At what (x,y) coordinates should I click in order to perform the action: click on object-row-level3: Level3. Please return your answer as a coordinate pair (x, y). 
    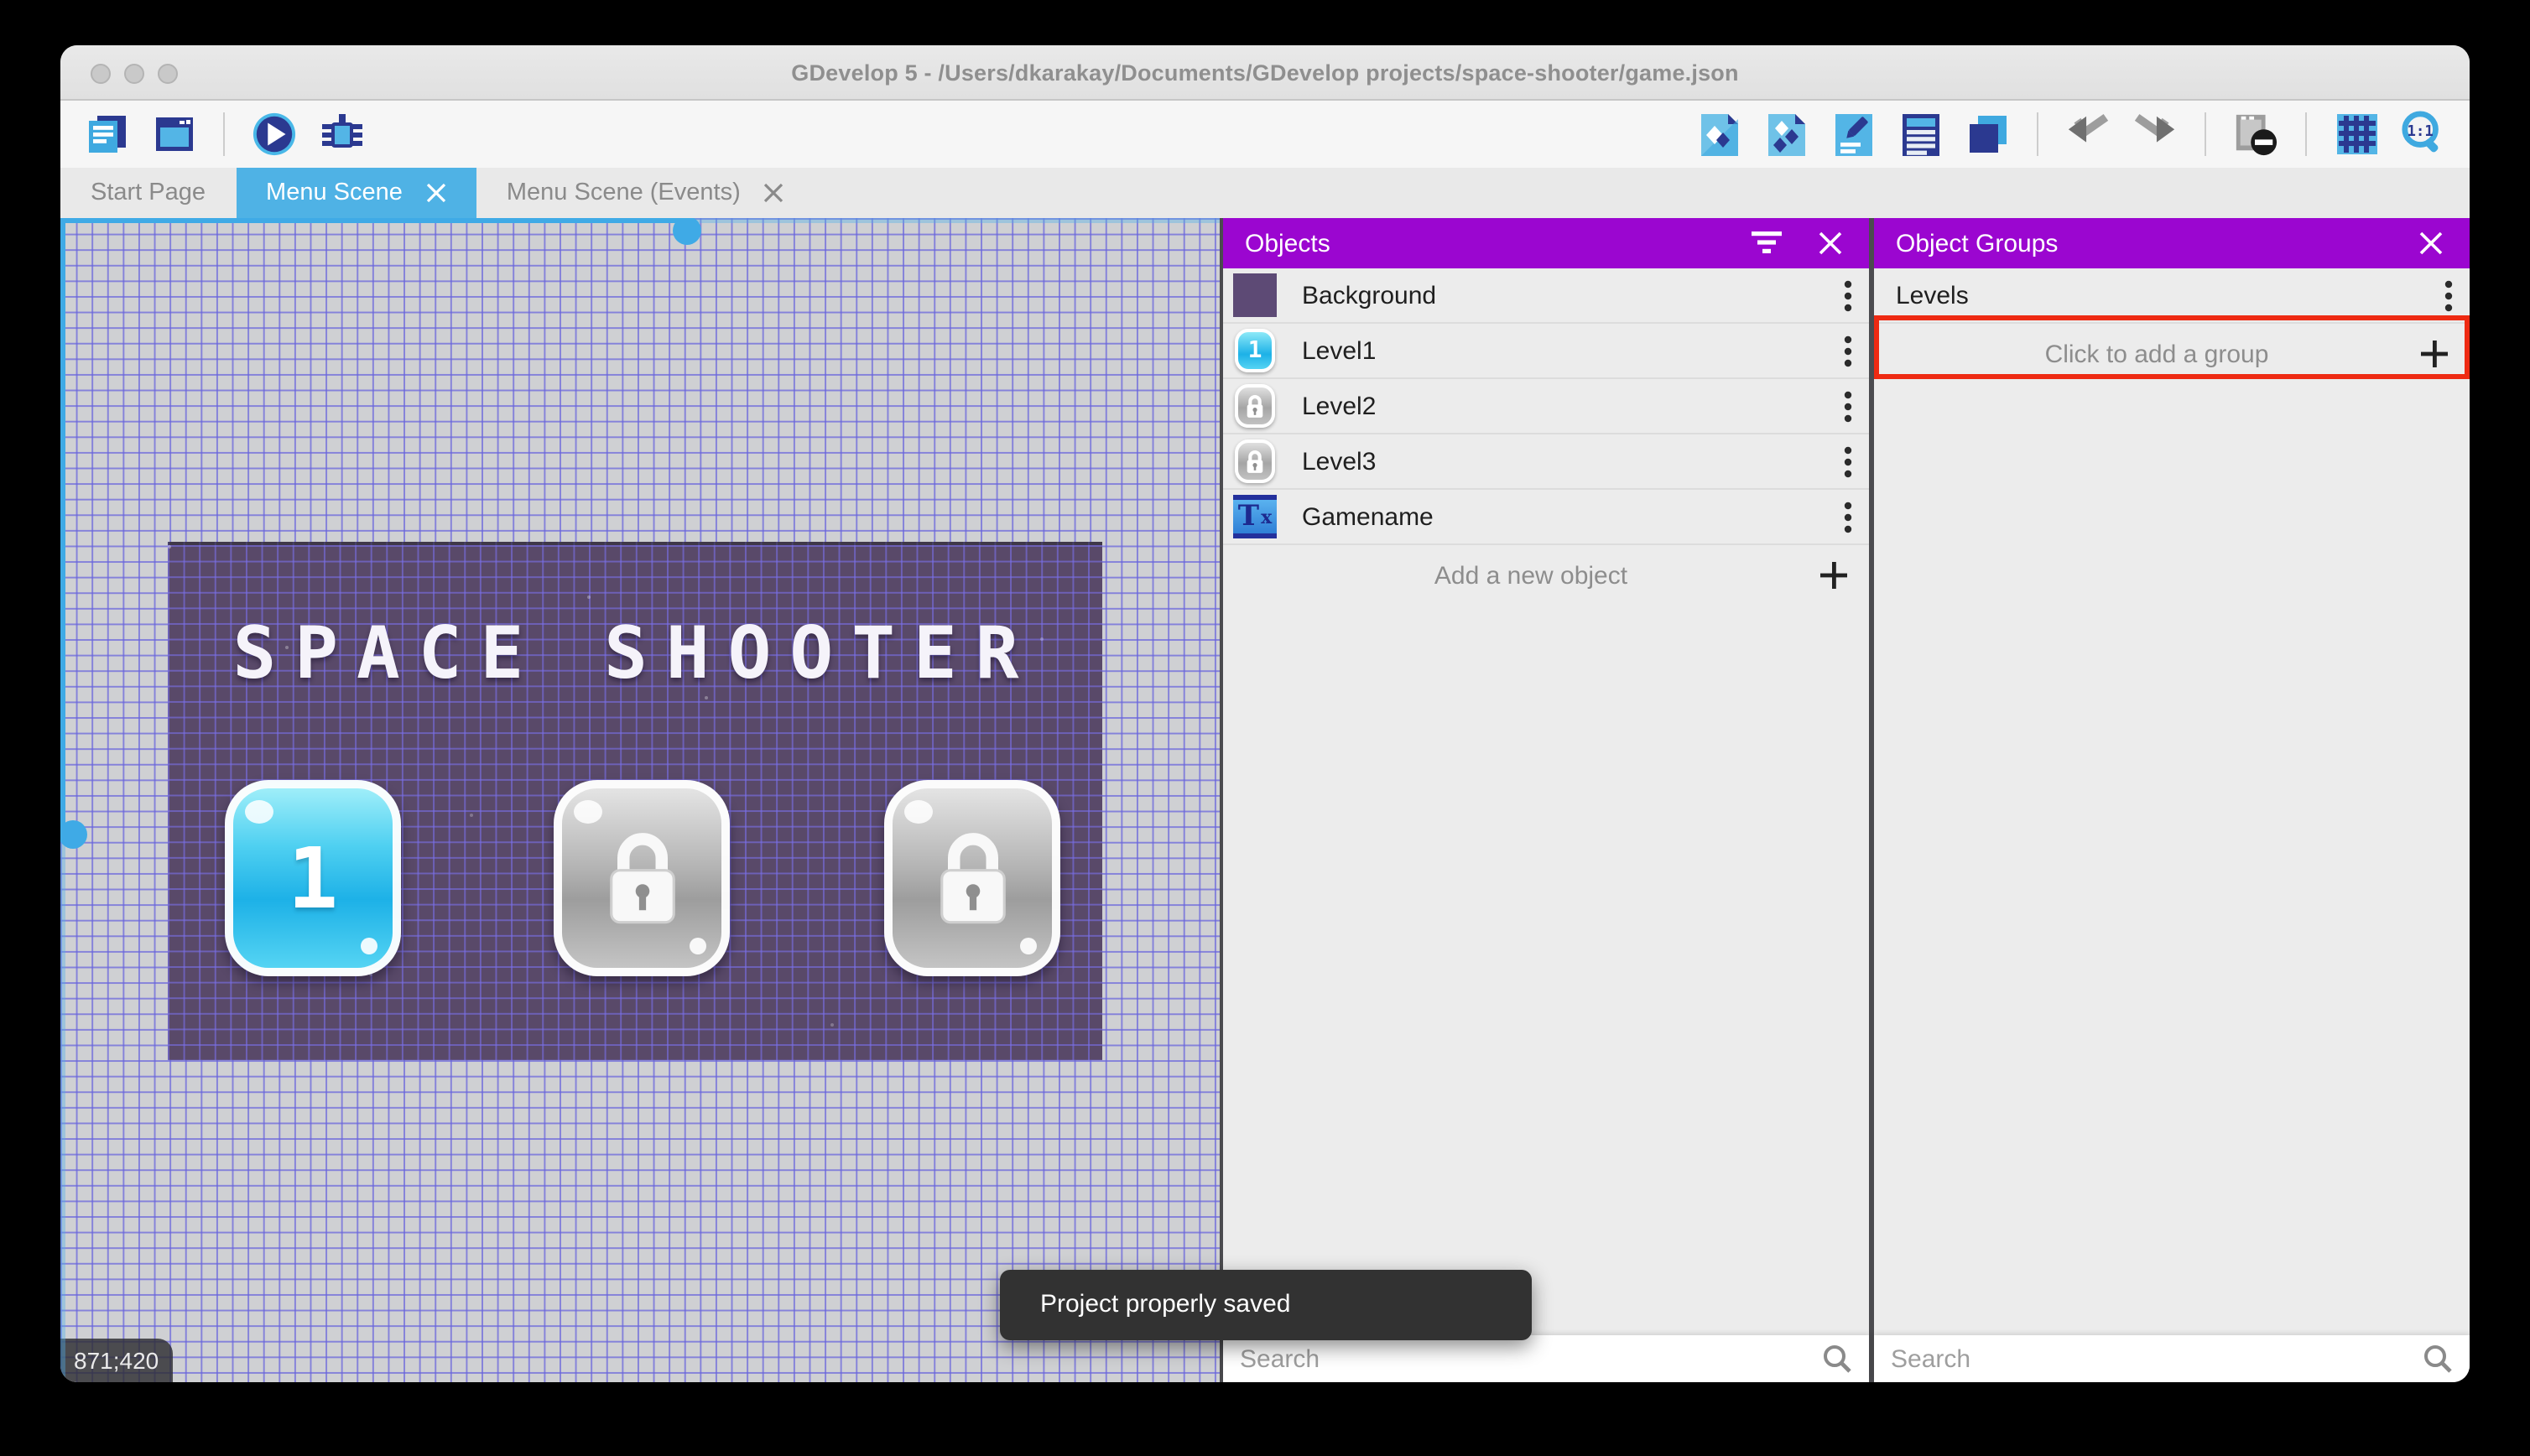
    Looking at the image, I should click on (1546, 462).